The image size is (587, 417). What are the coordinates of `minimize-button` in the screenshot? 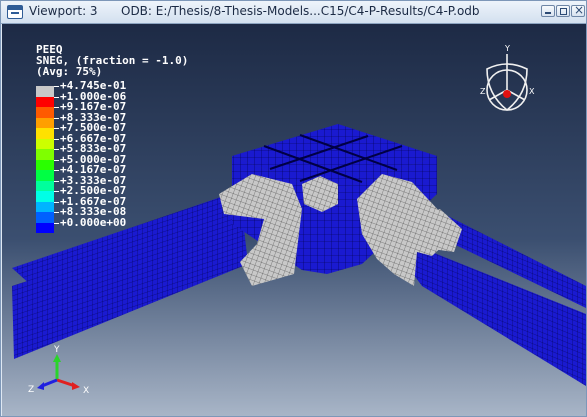 It's located at (548, 11).